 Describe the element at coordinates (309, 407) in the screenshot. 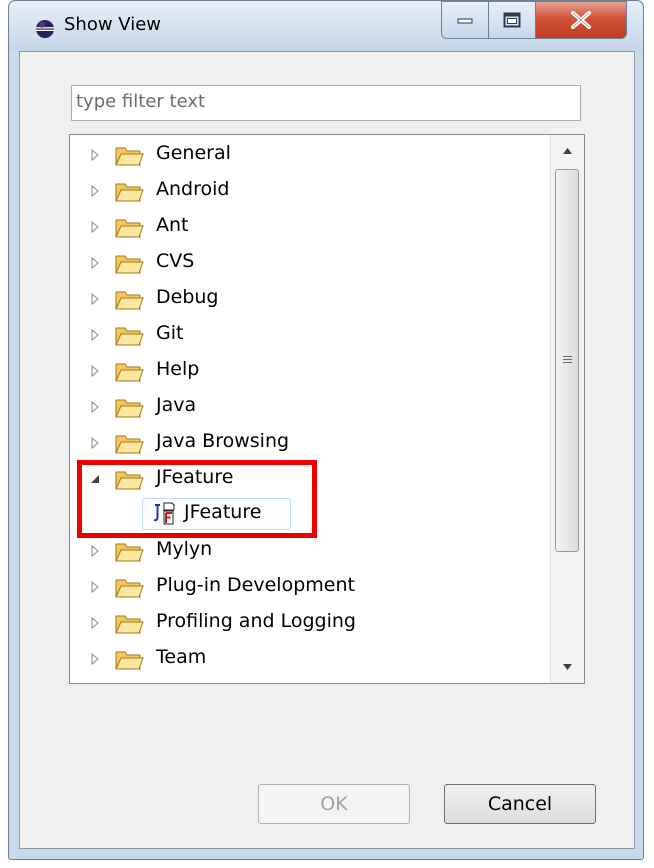

I see `tree-item-java: Java` at that location.